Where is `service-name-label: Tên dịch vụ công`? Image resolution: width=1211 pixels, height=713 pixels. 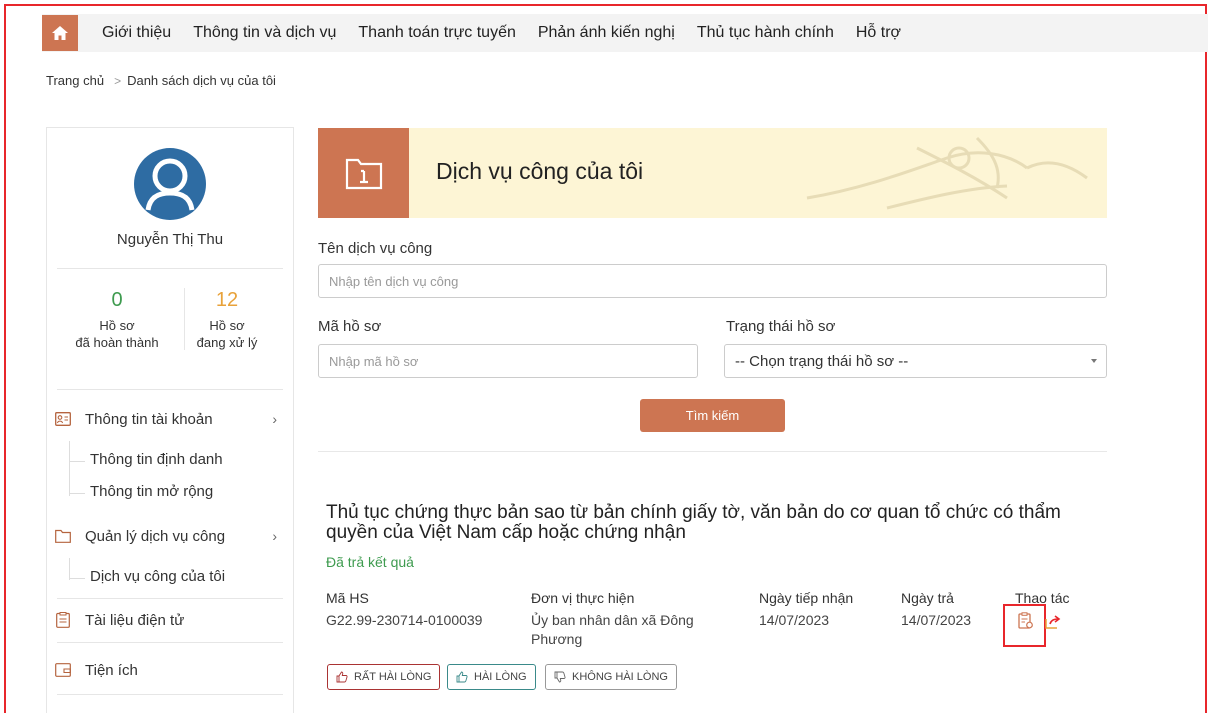 service-name-label: Tên dịch vụ công is located at coordinates (375, 248).